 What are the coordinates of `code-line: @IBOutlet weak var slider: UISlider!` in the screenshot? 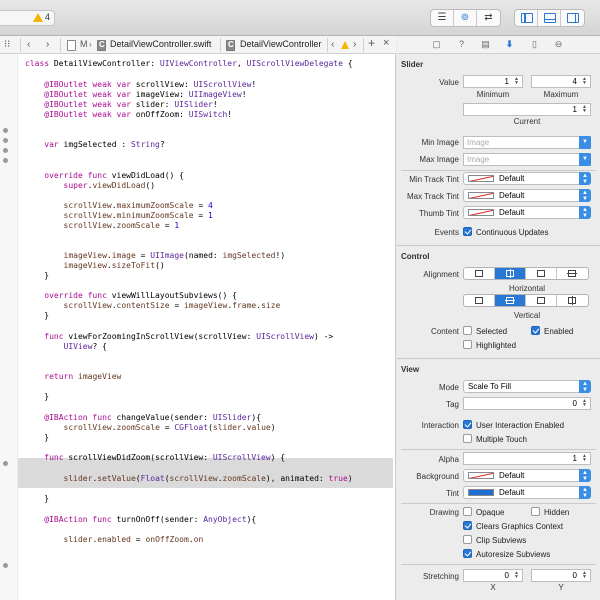 It's located at (121, 105).